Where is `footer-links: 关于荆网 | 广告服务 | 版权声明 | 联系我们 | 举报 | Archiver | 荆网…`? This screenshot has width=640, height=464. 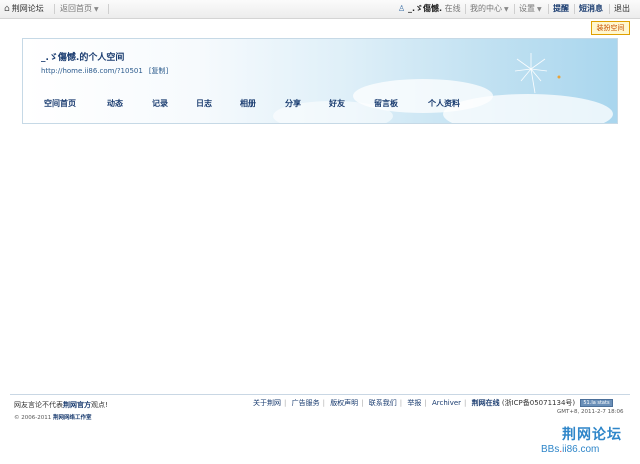 footer-links: 关于荆网 | 广告服务 | 版权声明 | 联系我们 | 举报 | Archiver | 荆网… is located at coordinates (433, 403).